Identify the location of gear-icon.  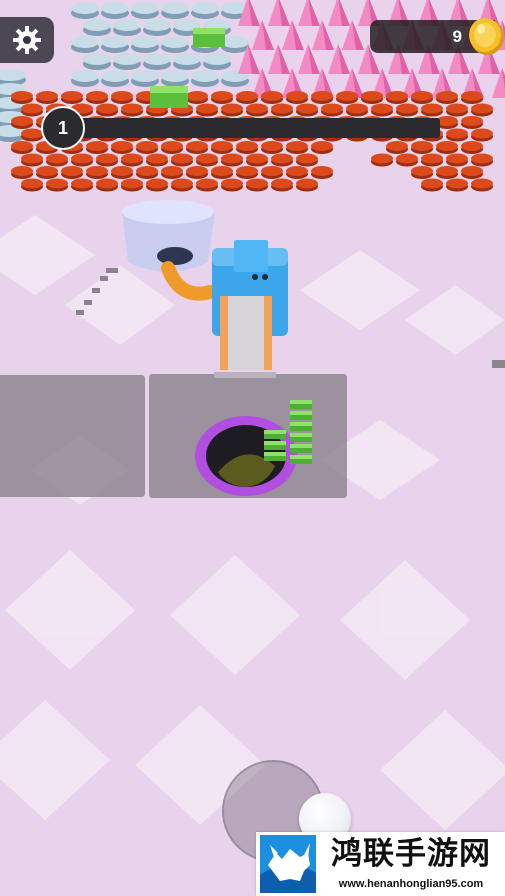
(27, 40).